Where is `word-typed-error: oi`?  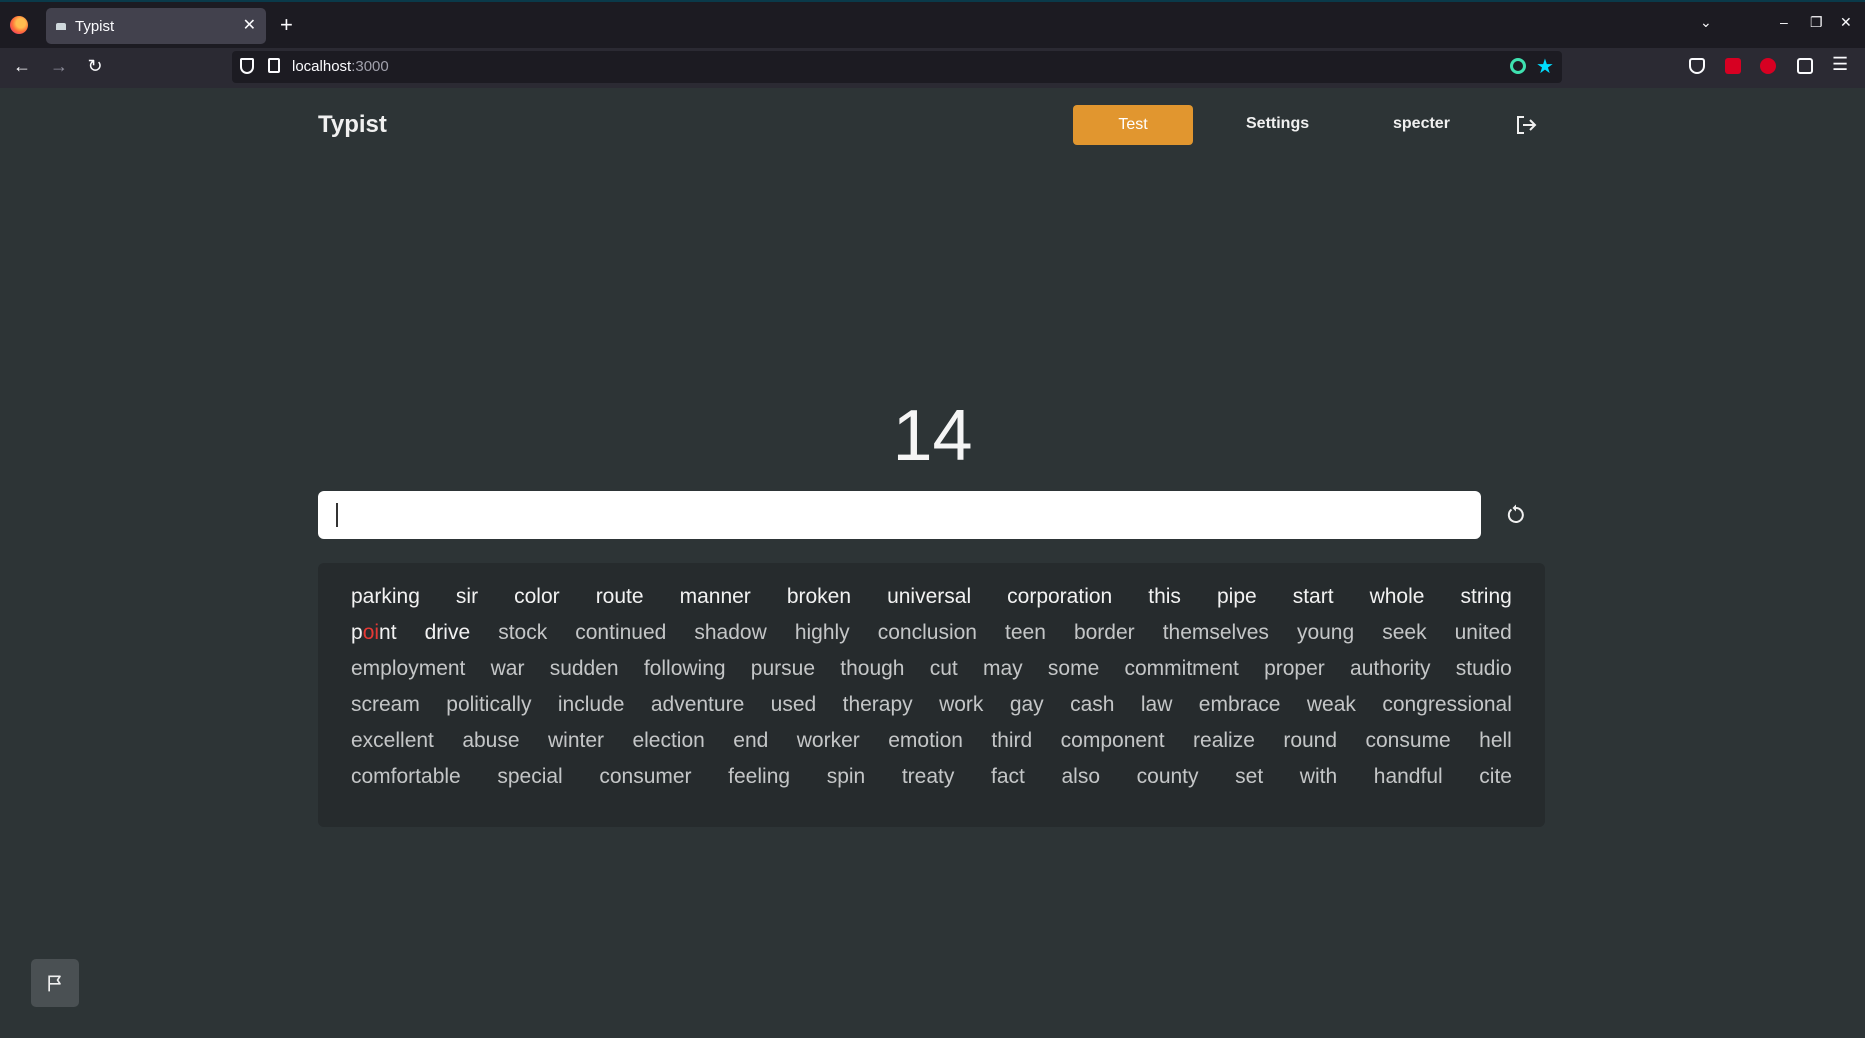
word-typed-error: oi is located at coordinates (371, 632).